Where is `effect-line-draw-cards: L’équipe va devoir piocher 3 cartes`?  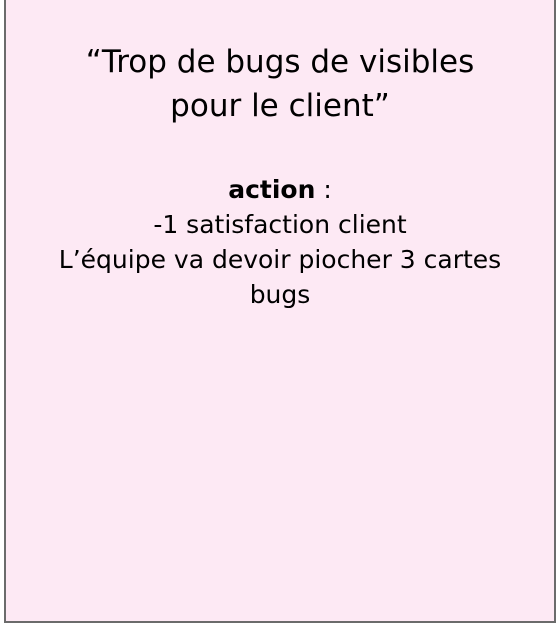
effect-line-draw-cards: L’équipe va devoir piocher 3 cartes is located at coordinates (280, 259).